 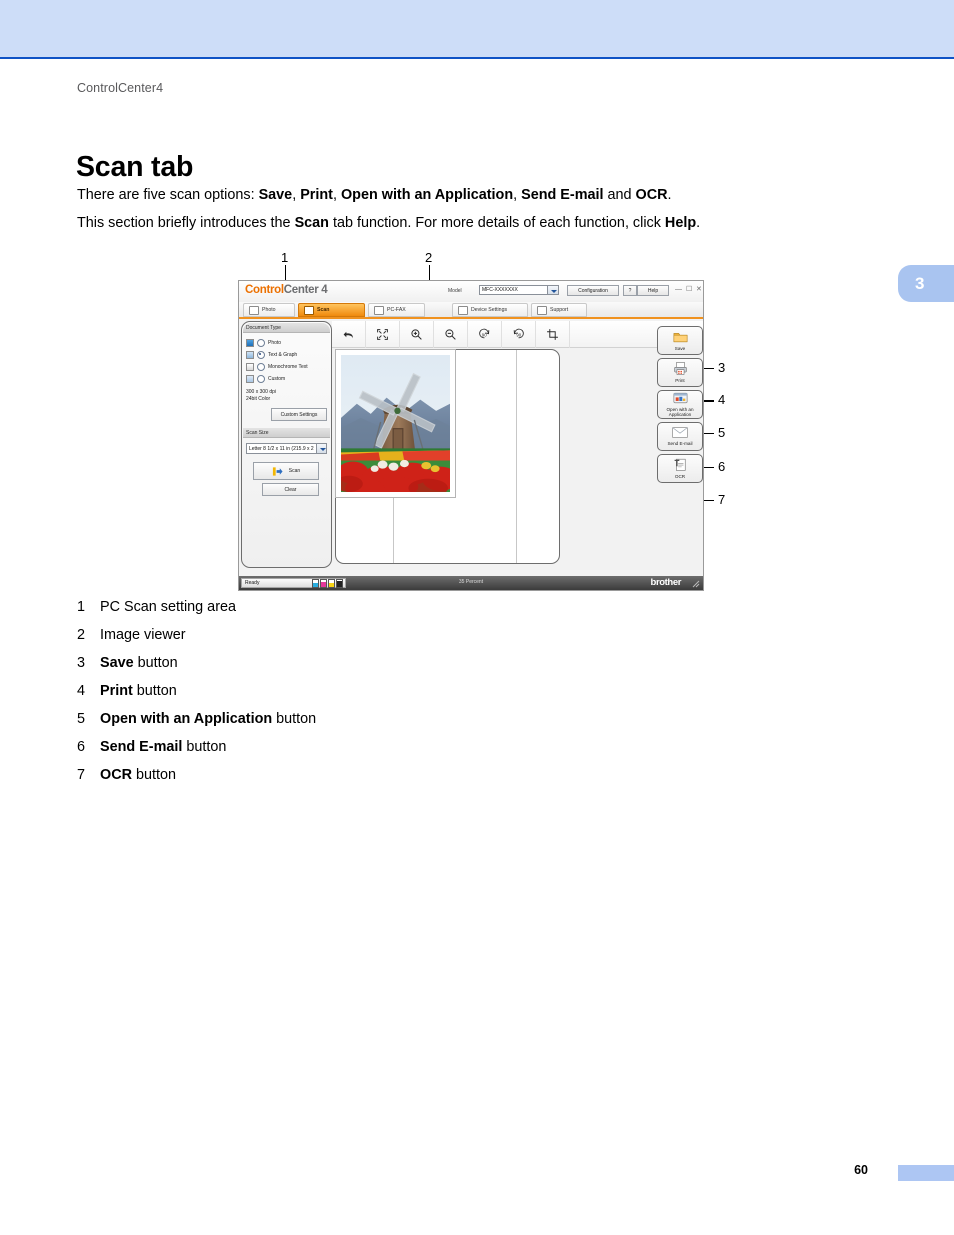 What do you see at coordinates (593, 290) in the screenshot?
I see `configuration-button: Configuration` at bounding box center [593, 290].